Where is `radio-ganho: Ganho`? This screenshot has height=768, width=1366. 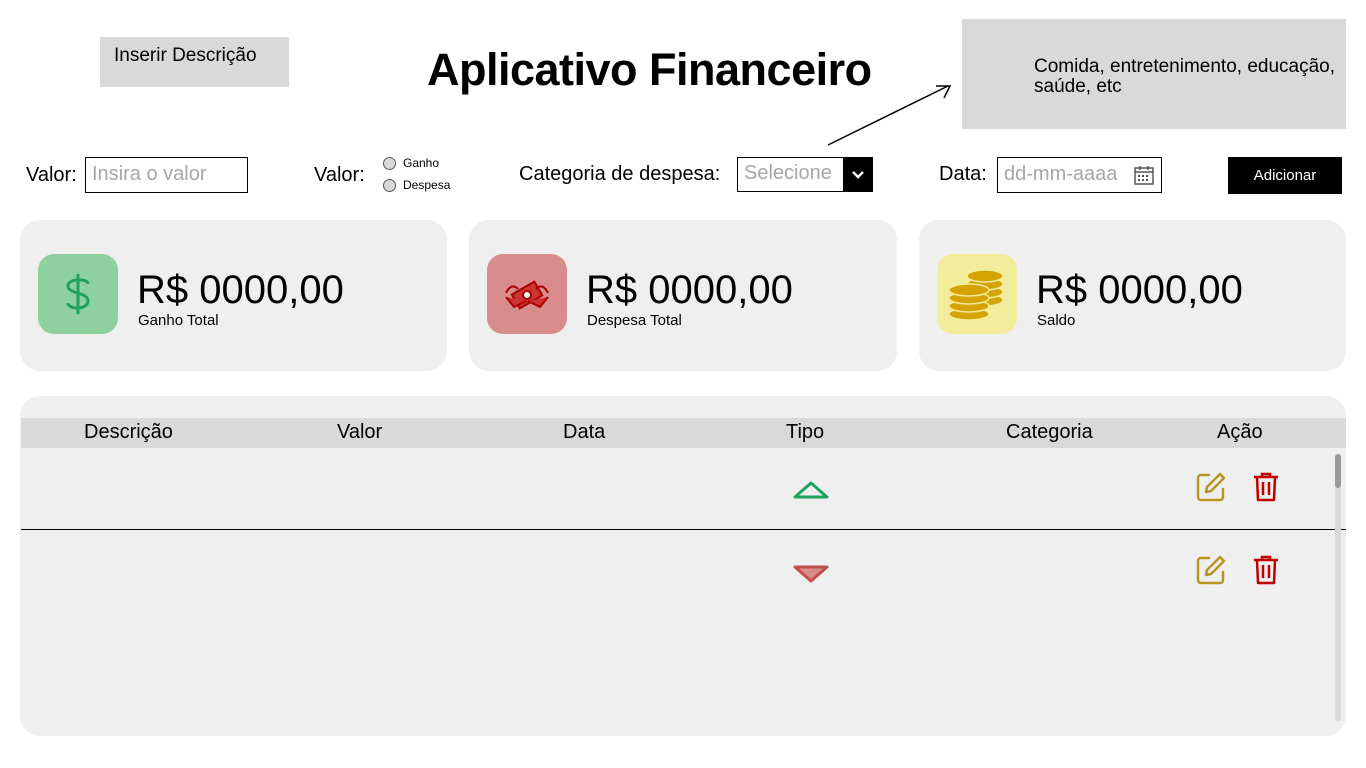 radio-ganho: Ganho is located at coordinates (411, 163).